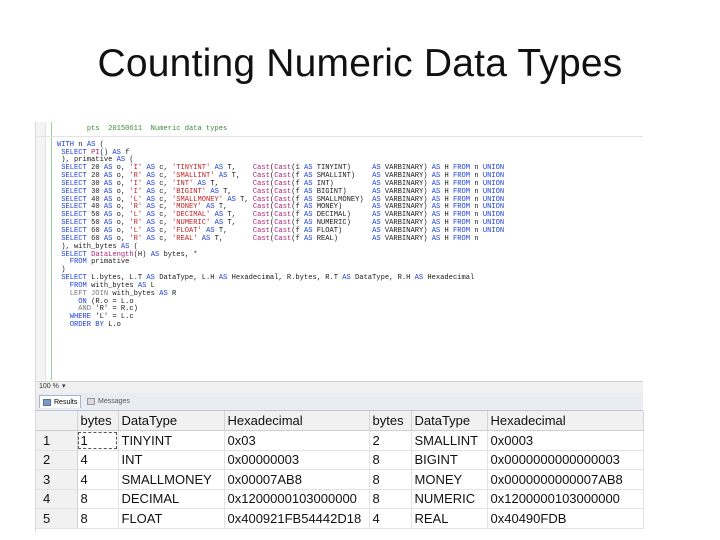 The image size is (720, 540). Describe the element at coordinates (390, 440) in the screenshot. I see `cell-bytes: 2` at that location.